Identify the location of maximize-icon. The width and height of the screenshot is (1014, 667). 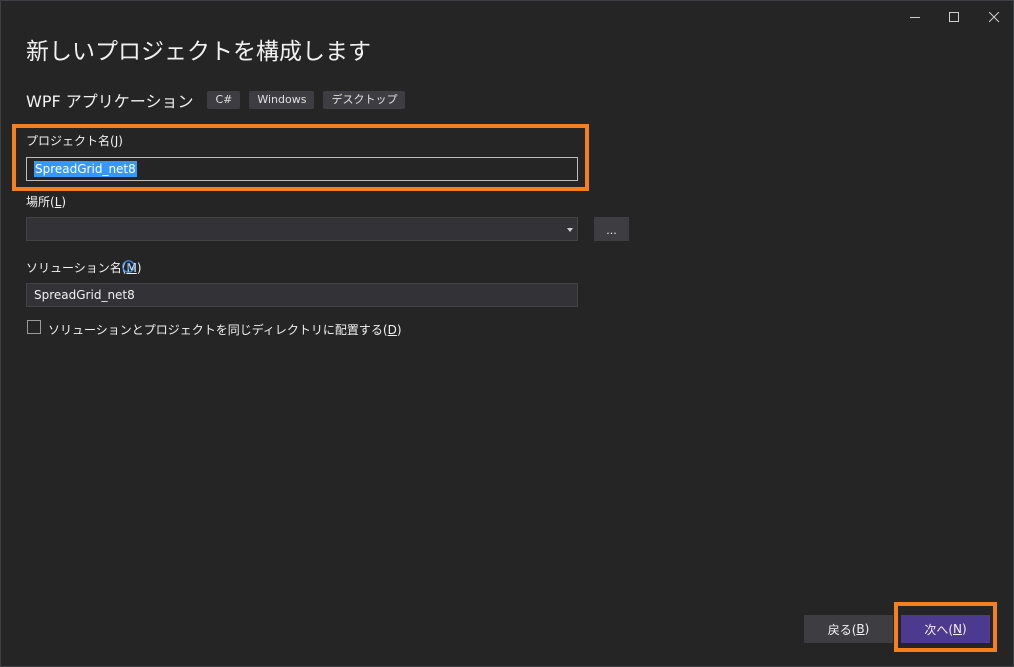
(953, 16).